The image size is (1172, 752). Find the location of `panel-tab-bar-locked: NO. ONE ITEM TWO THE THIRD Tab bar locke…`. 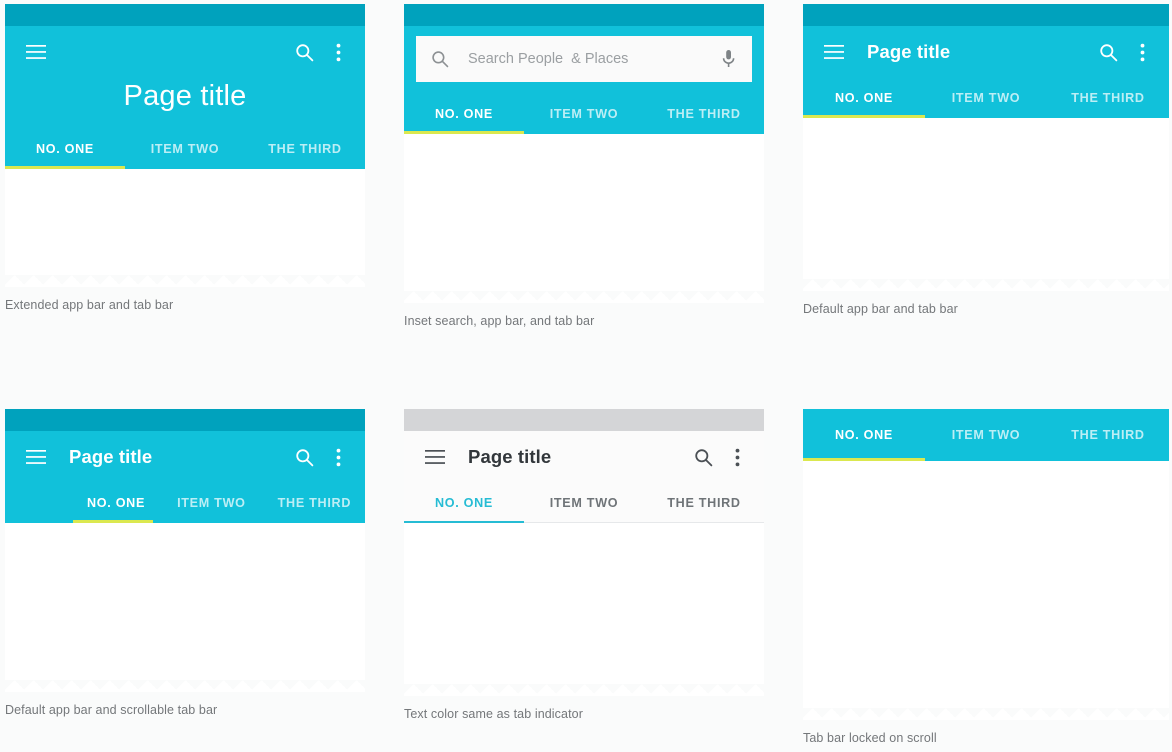

panel-tab-bar-locked: NO. ONE ITEM TWO THE THIRD Tab bar locke… is located at coordinates (986, 577).